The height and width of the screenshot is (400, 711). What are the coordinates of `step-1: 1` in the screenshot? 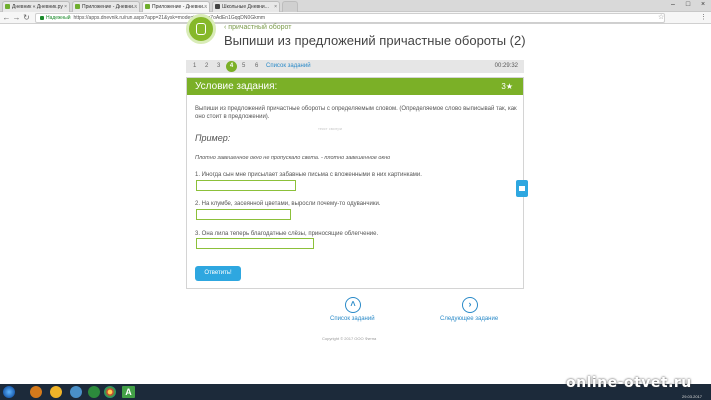 It's located at (194, 66).